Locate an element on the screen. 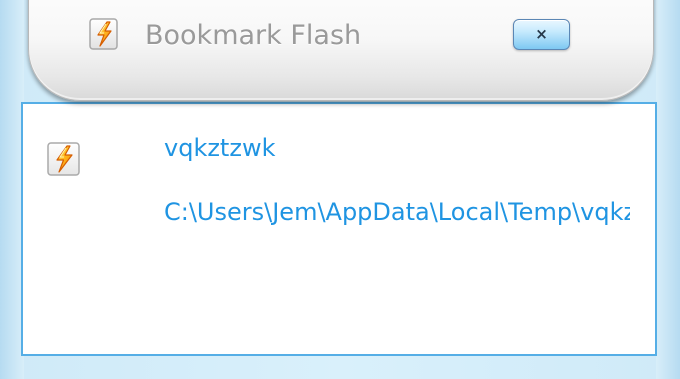 The width and height of the screenshot is (680, 379). close-icon: × is located at coordinates (541, 34).